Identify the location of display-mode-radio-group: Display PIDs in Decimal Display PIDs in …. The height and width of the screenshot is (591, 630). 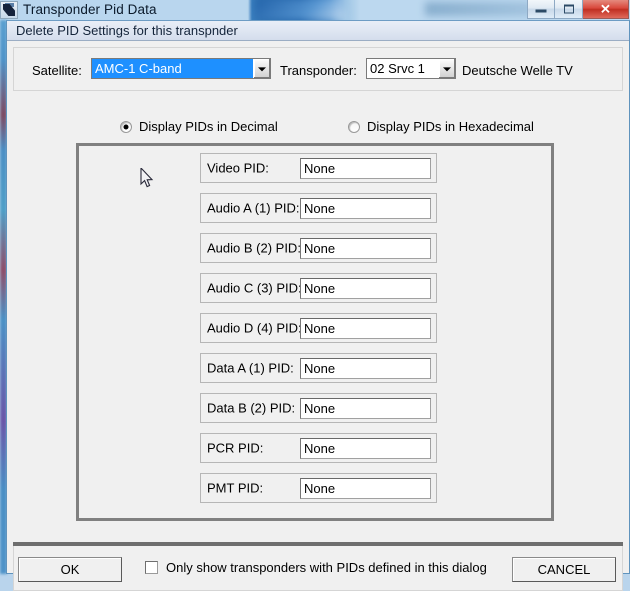
(318, 129).